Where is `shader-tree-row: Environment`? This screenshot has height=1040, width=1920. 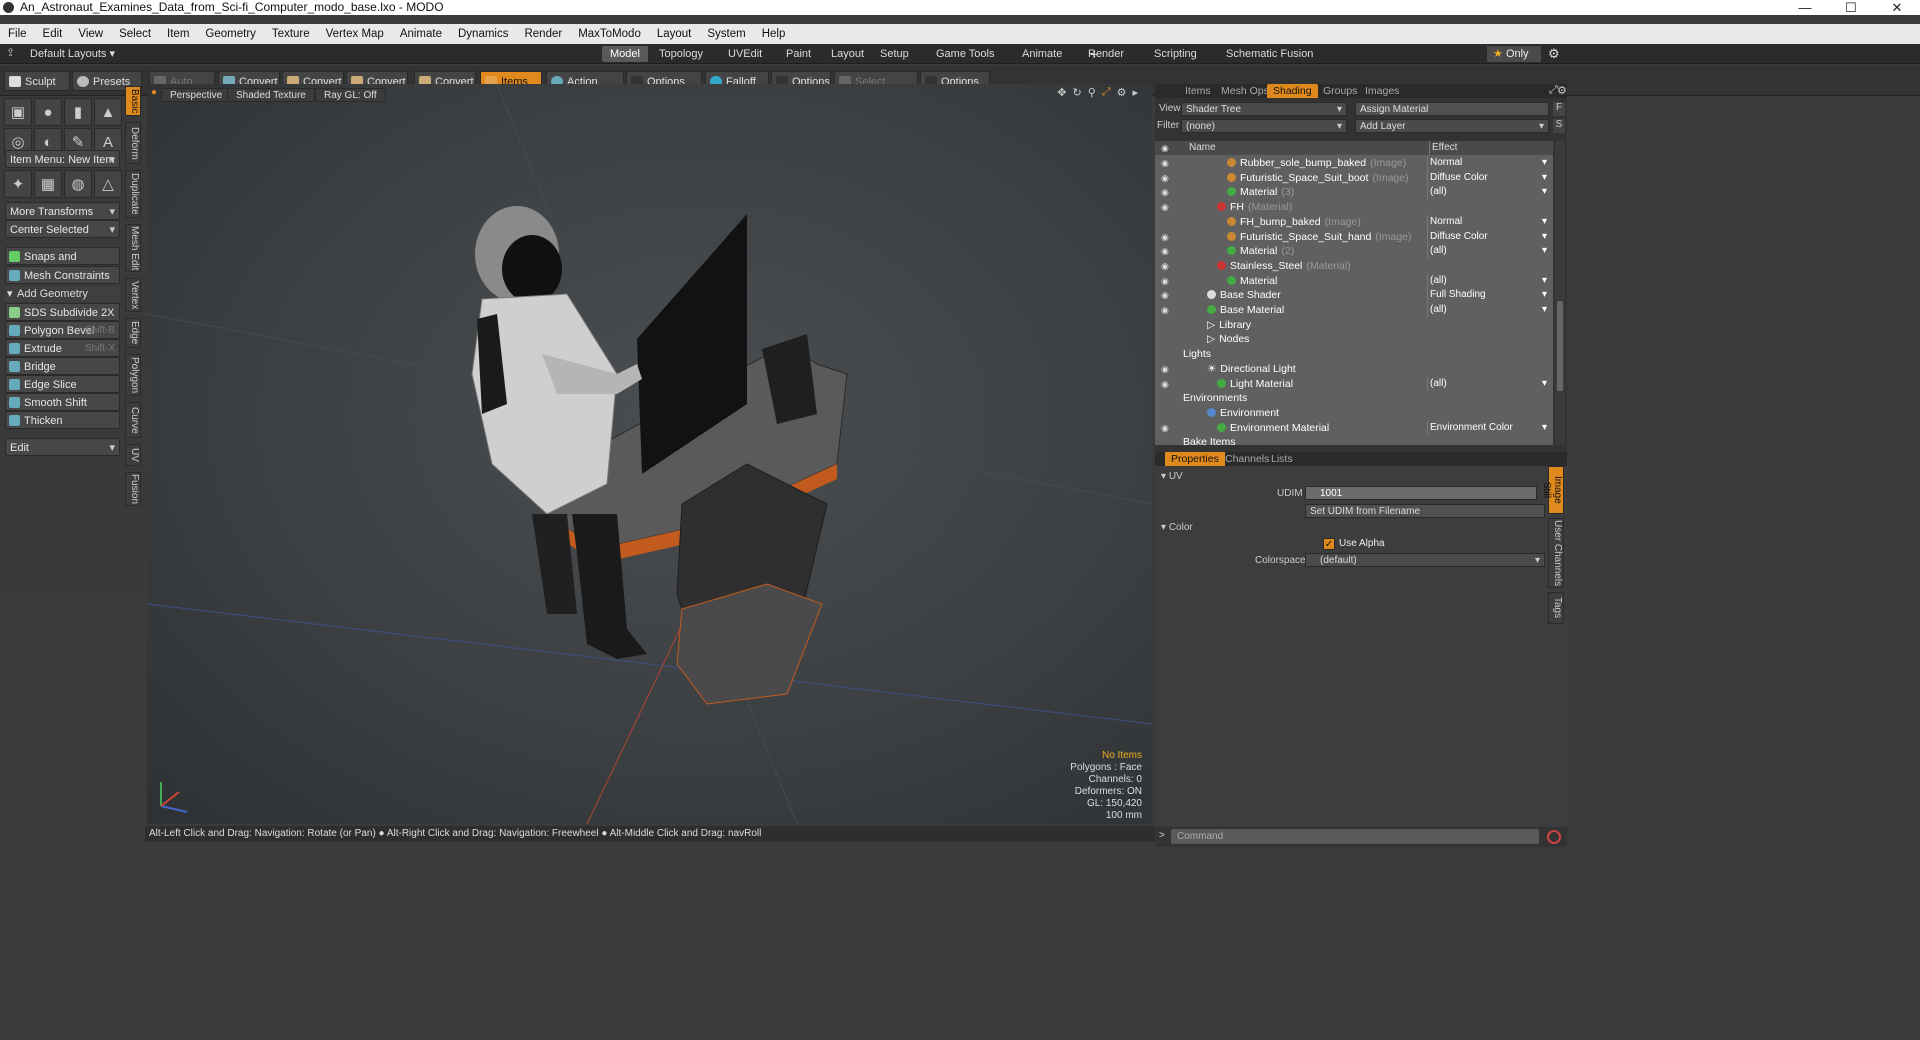
shader-tree-row: Environment is located at coordinates (1354, 413).